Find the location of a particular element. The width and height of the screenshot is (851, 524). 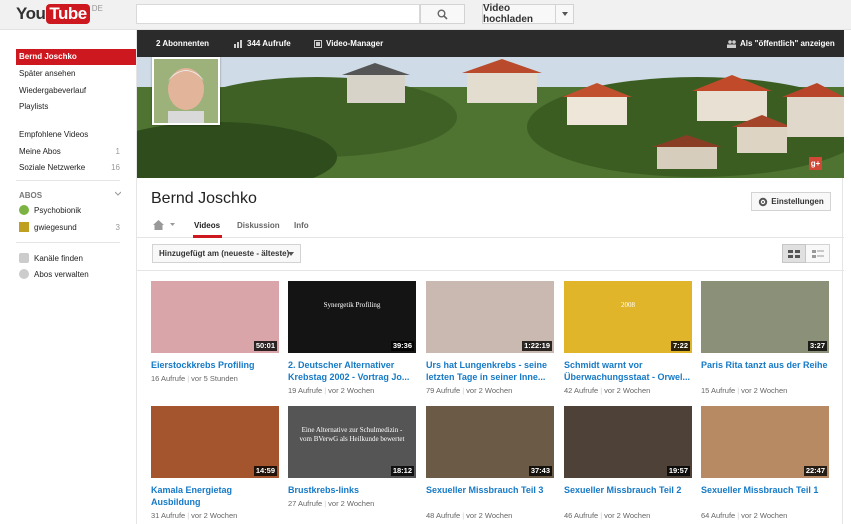

tab-info: Info is located at coordinates (301, 225).